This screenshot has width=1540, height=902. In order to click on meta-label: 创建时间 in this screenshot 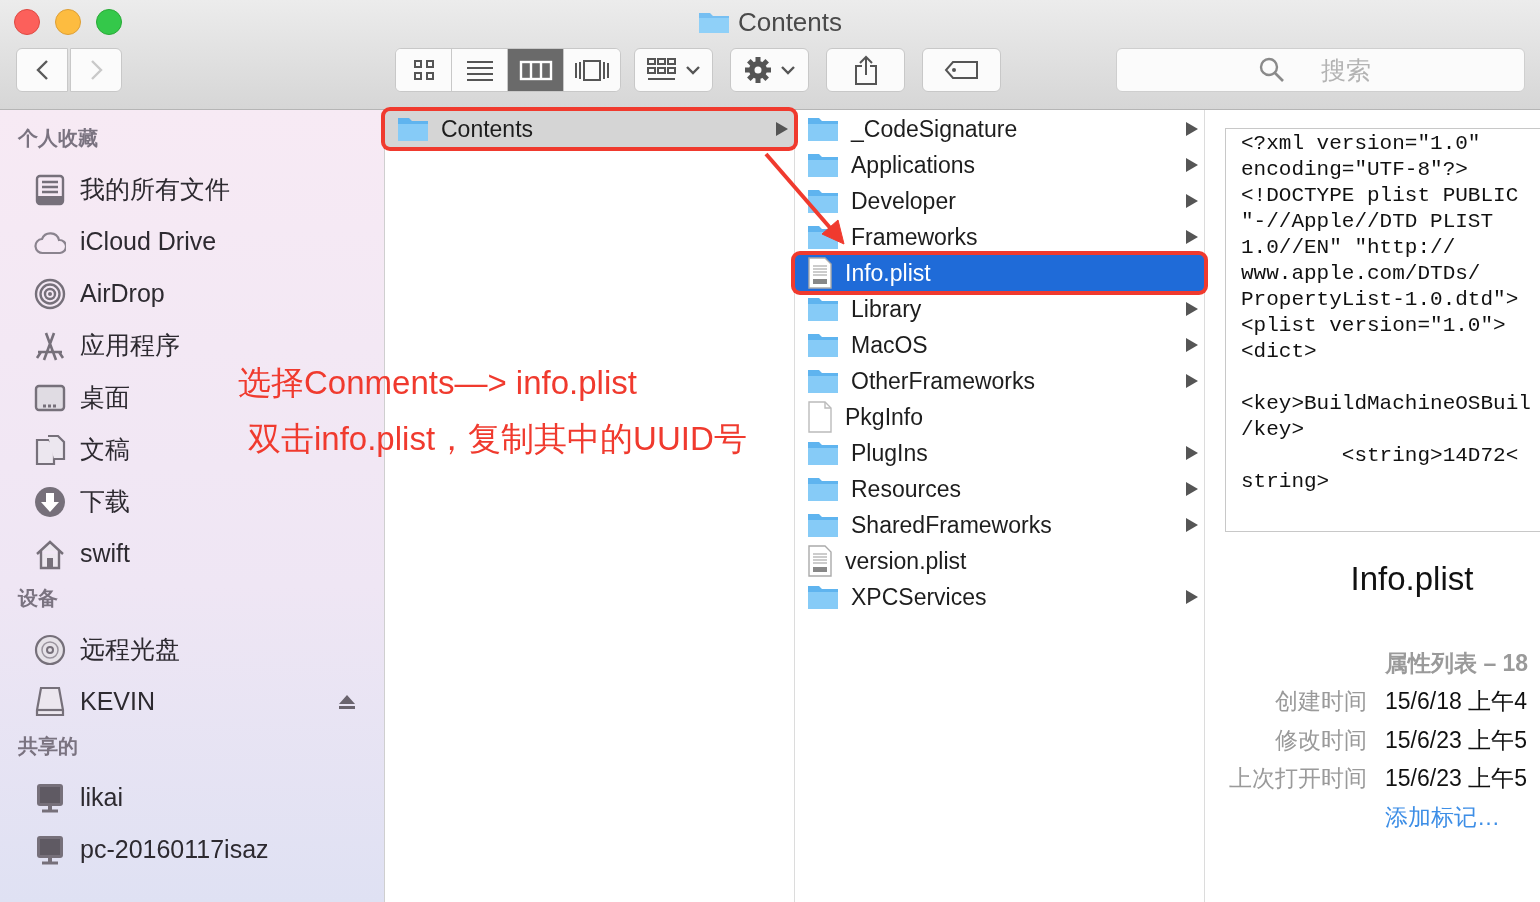, I will do `click(1320, 701)`.